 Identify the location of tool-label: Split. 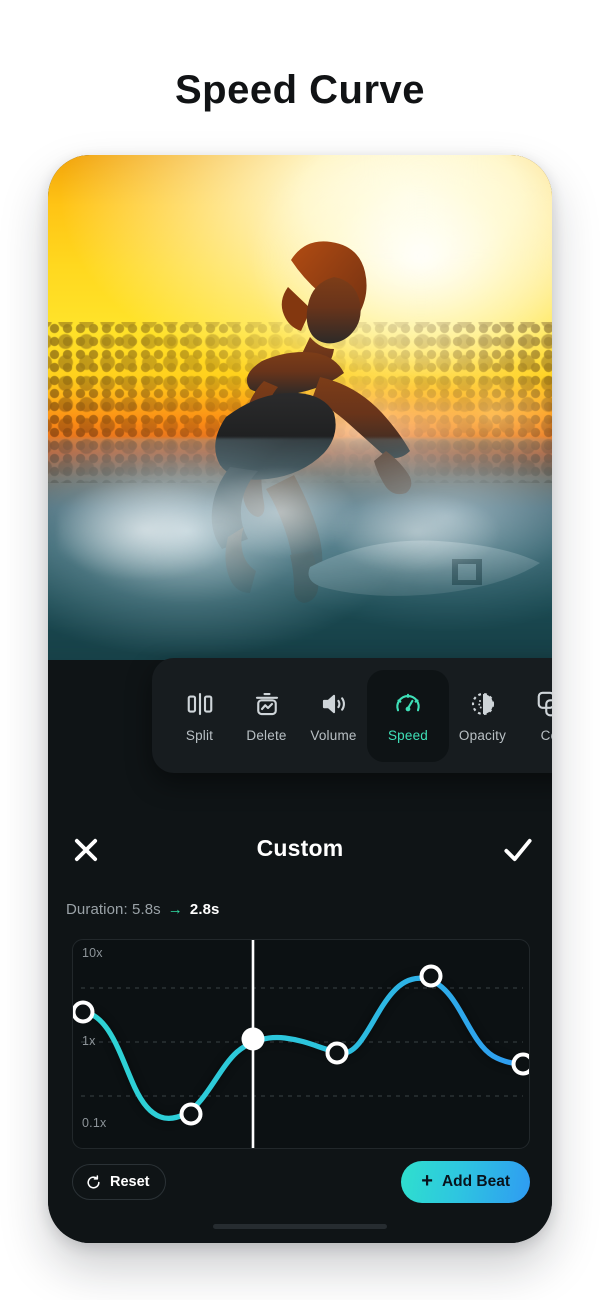
(199, 735).